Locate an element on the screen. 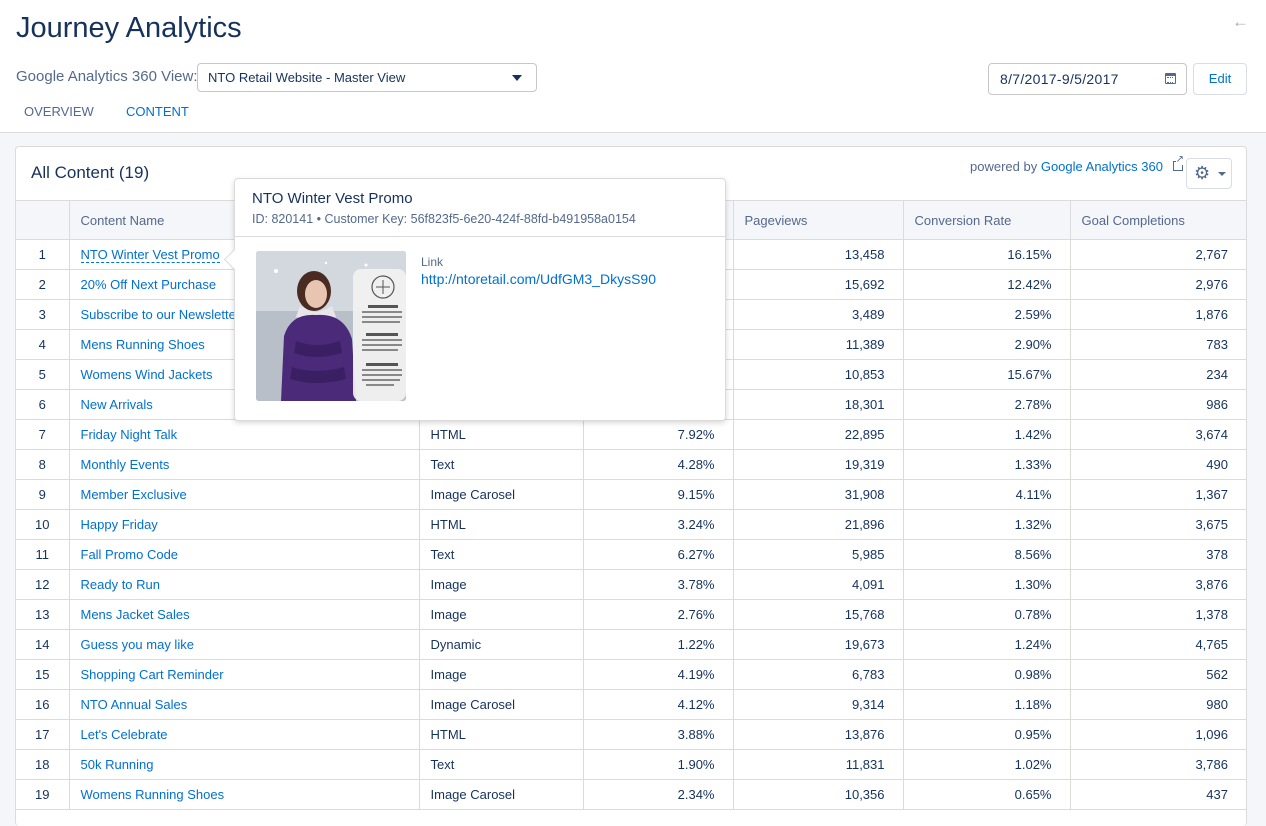 The width and height of the screenshot is (1266, 826). pageviews-value: 9,314 is located at coordinates (817, 704).